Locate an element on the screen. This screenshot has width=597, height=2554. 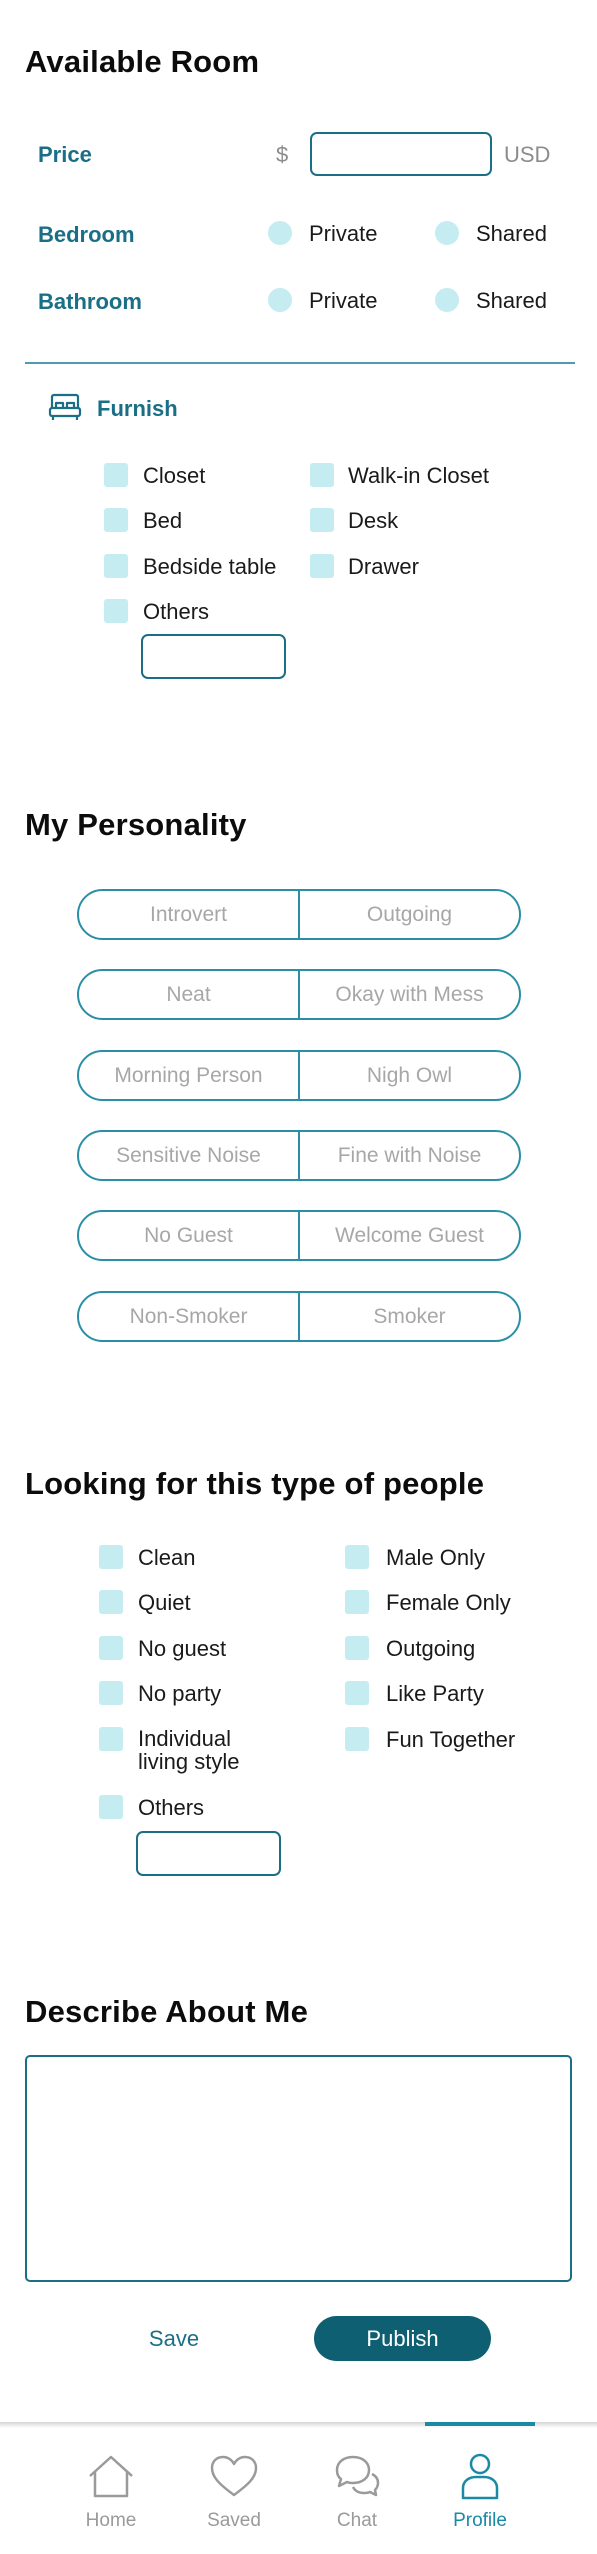
looking-like-party-checkbox is located at coordinates (357, 1693).